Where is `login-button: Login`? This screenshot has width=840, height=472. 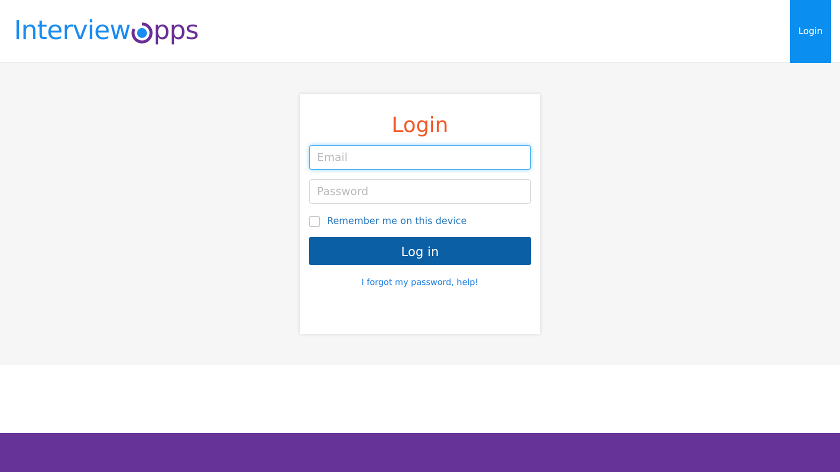 login-button: Login is located at coordinates (810, 31).